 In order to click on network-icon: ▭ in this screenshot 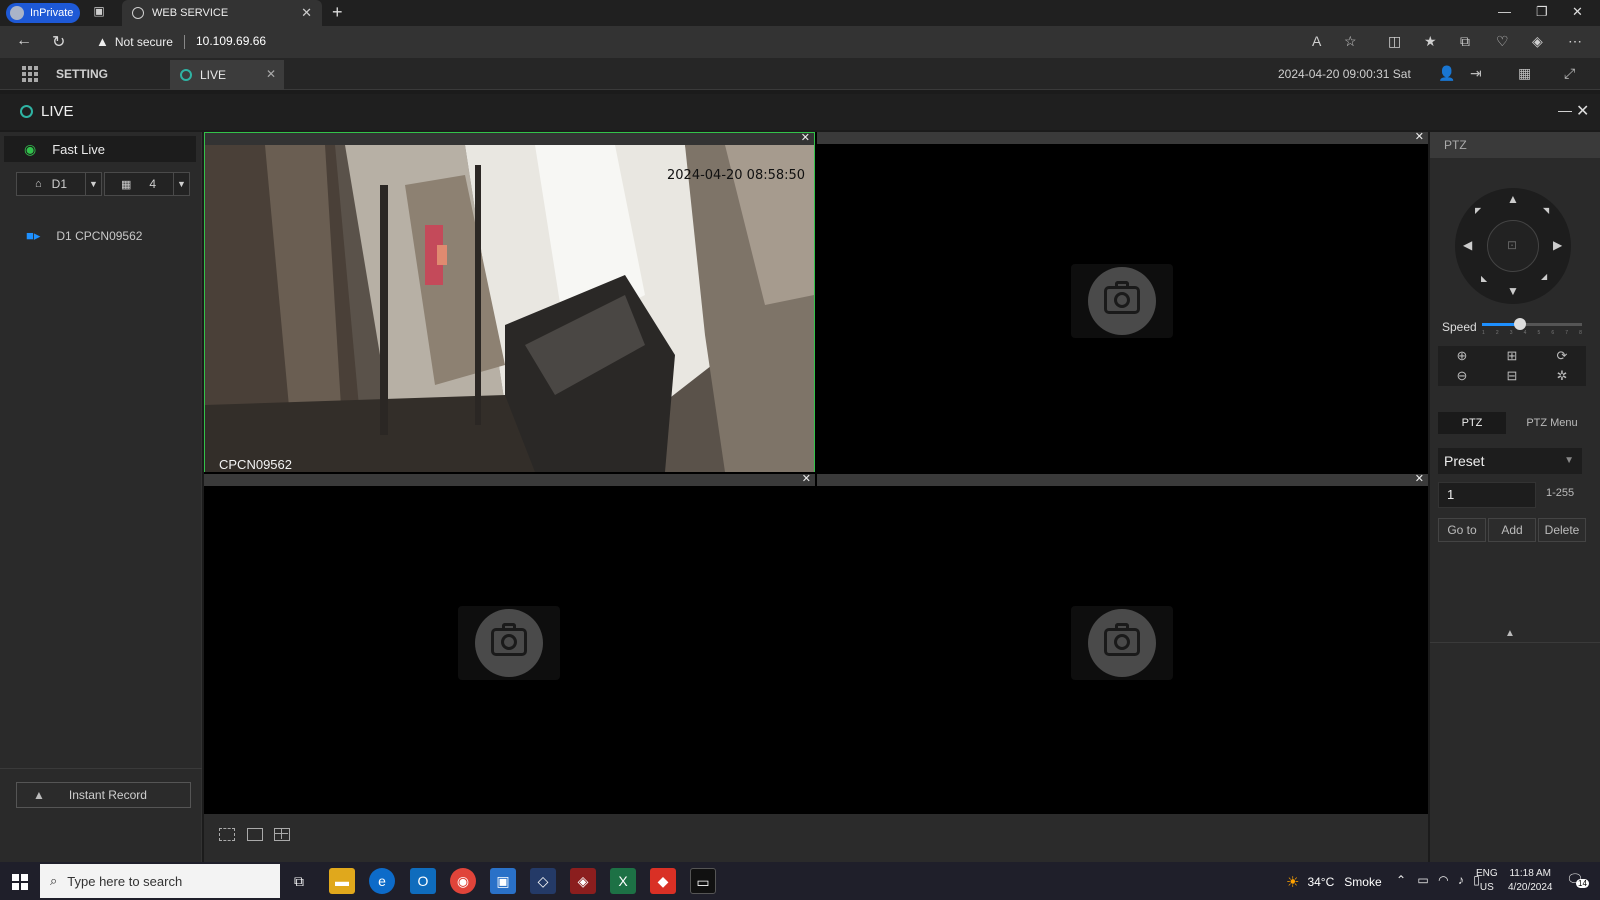, I will do `click(1422, 880)`.